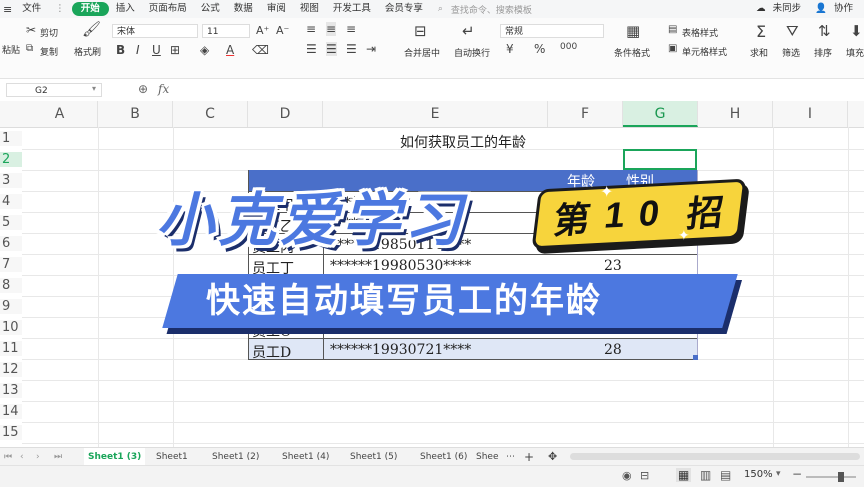 This screenshot has height=487, width=864. I want to click on tab-sheet1-5: Sheet1 (5), so click(373, 457).